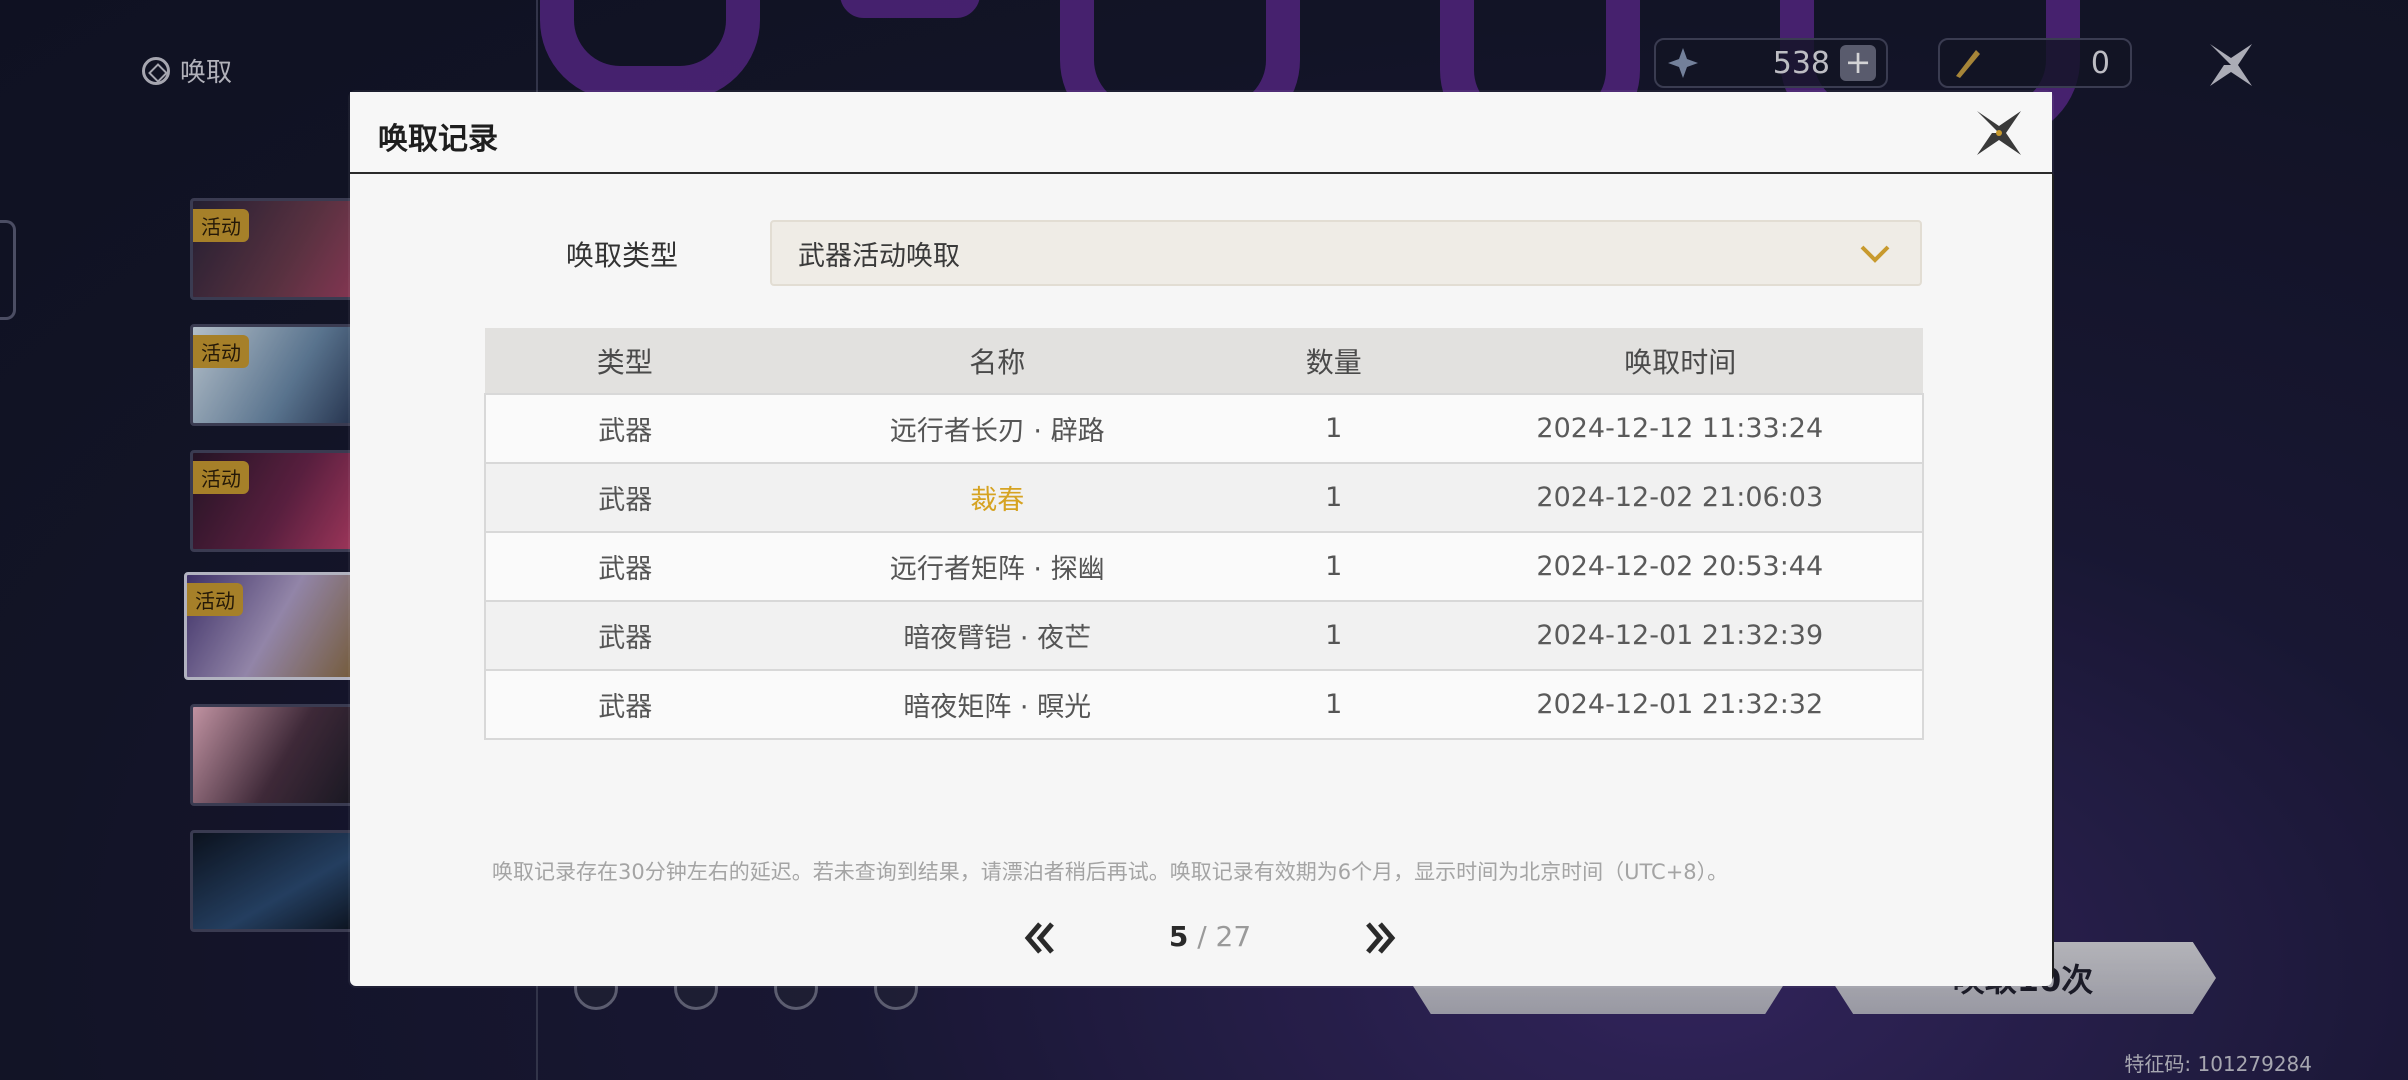 Image resolution: width=2408 pixels, height=1080 pixels. What do you see at coordinates (997, 635) in the screenshot?
I see `row-name: 暗夜臂铠 · 夜芒` at bounding box center [997, 635].